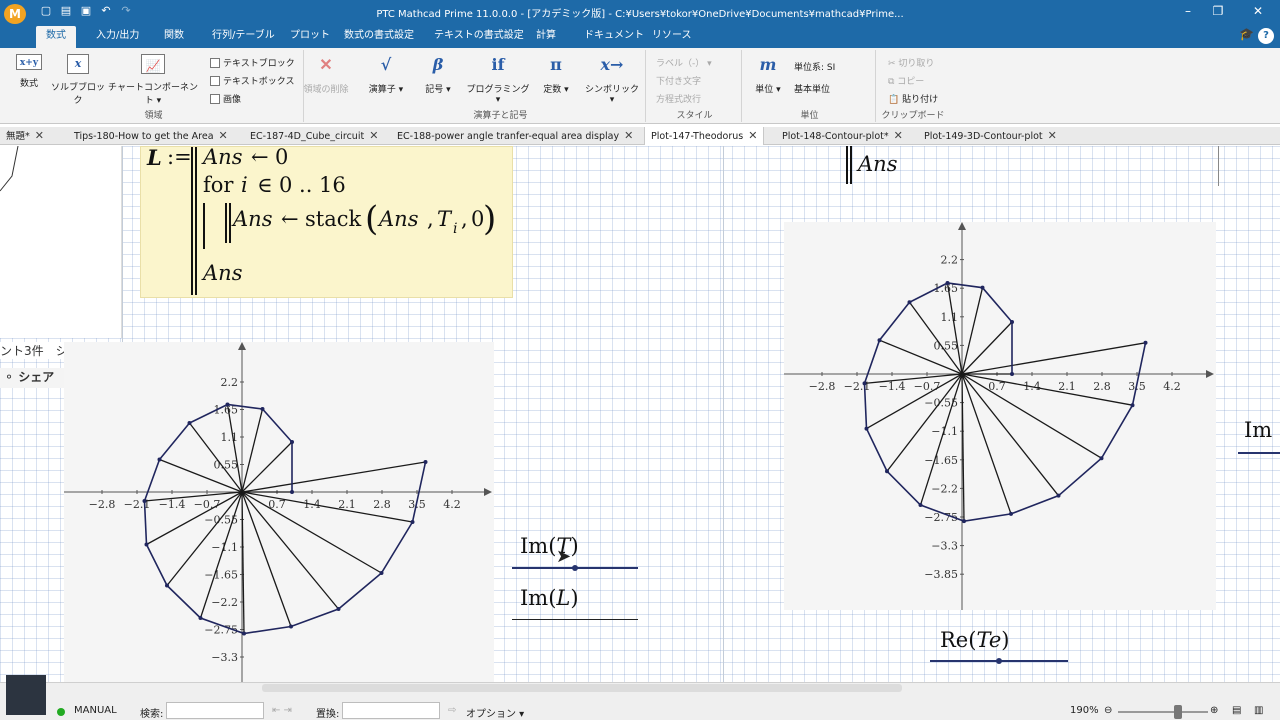 This screenshot has height=720, width=1280. I want to click on replace-arrow-icon: ⇨, so click(452, 710).